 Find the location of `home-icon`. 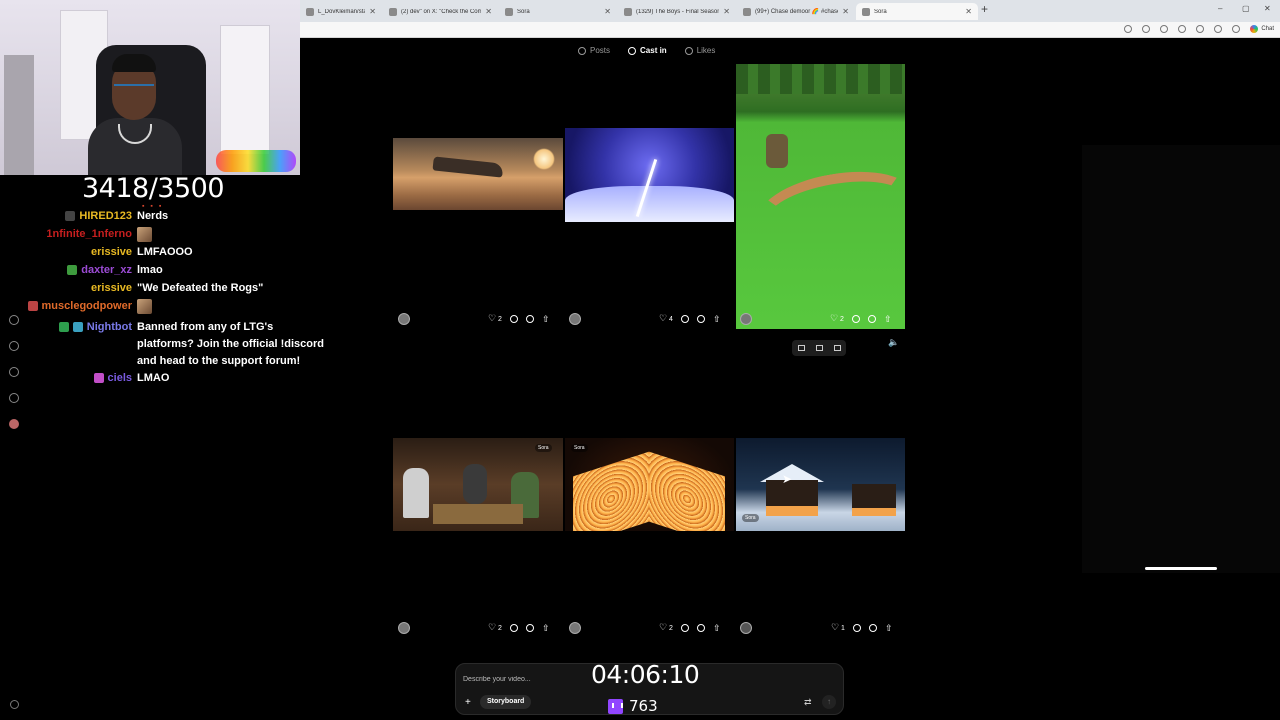

home-icon is located at coordinates (14, 320).